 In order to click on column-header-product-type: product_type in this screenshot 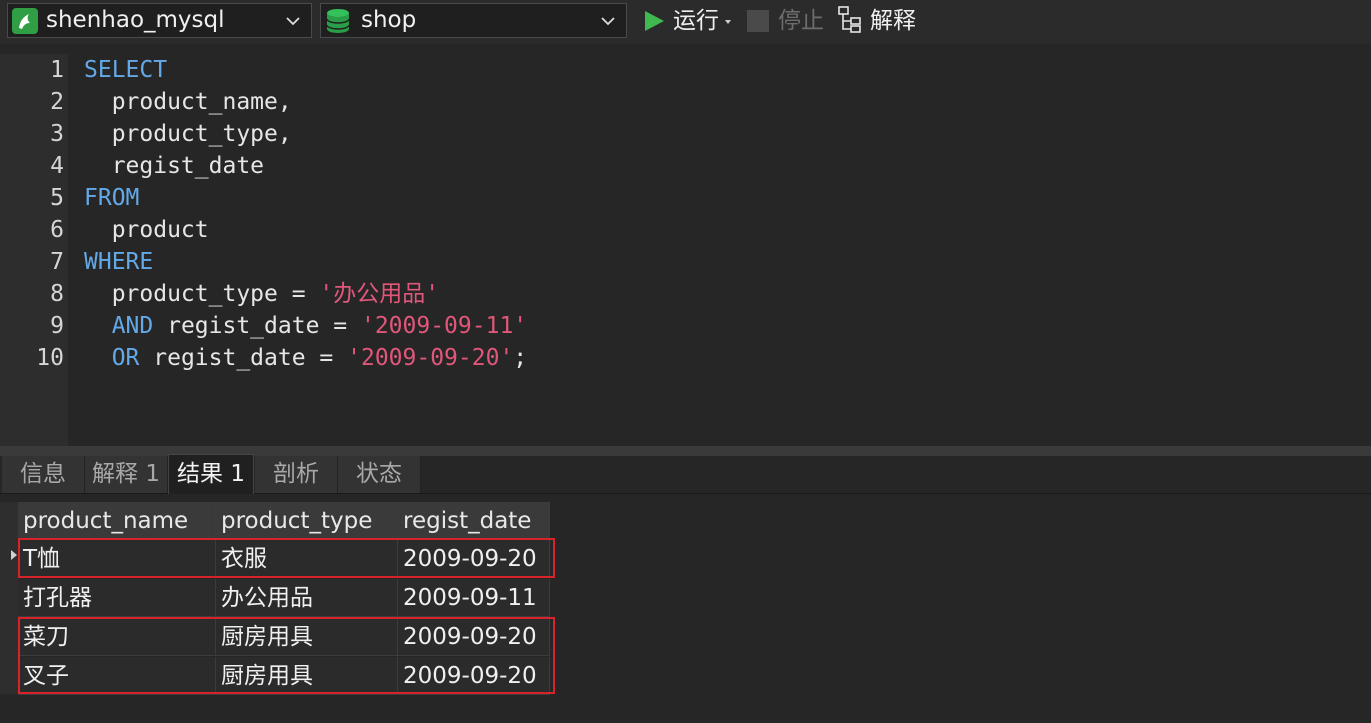, I will do `click(307, 521)`.